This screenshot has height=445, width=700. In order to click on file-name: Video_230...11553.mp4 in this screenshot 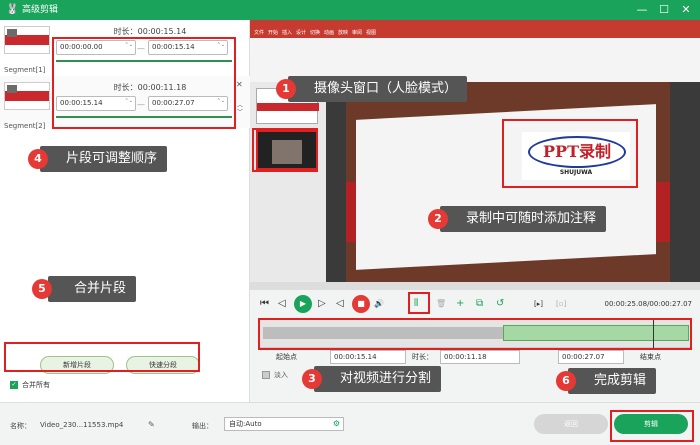, I will do `click(82, 425)`.